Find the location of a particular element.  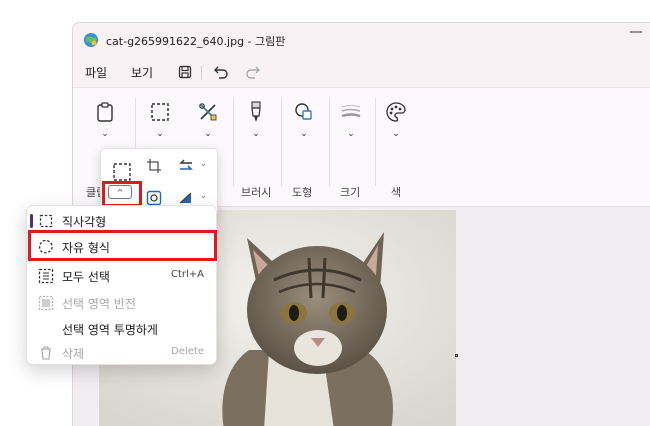

tools-icon is located at coordinates (208, 112).